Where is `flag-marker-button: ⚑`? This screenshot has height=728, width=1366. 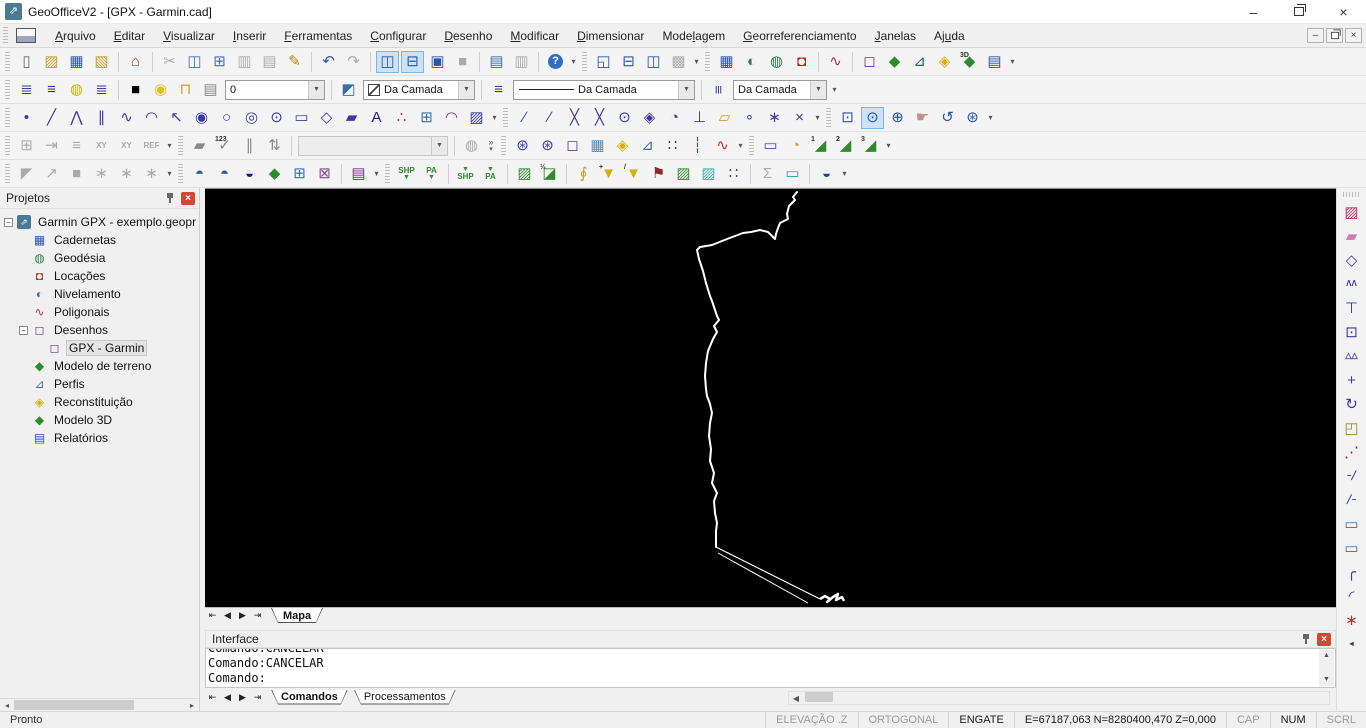
flag-marker-button: ⚑ is located at coordinates (658, 174).